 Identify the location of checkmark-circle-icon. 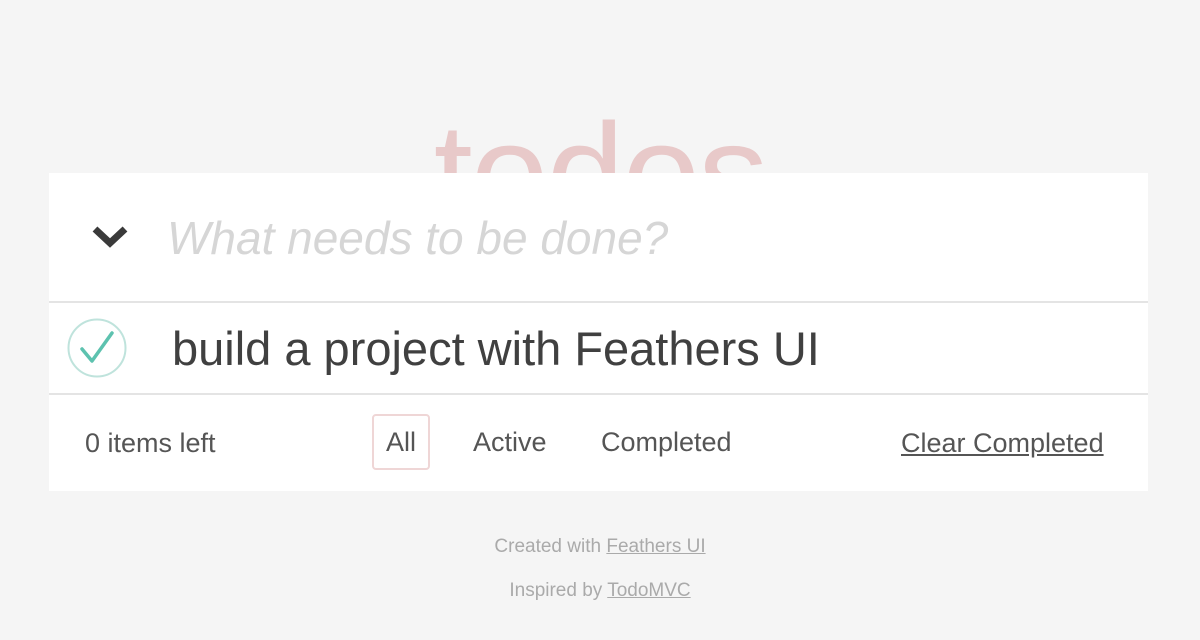
(97, 348).